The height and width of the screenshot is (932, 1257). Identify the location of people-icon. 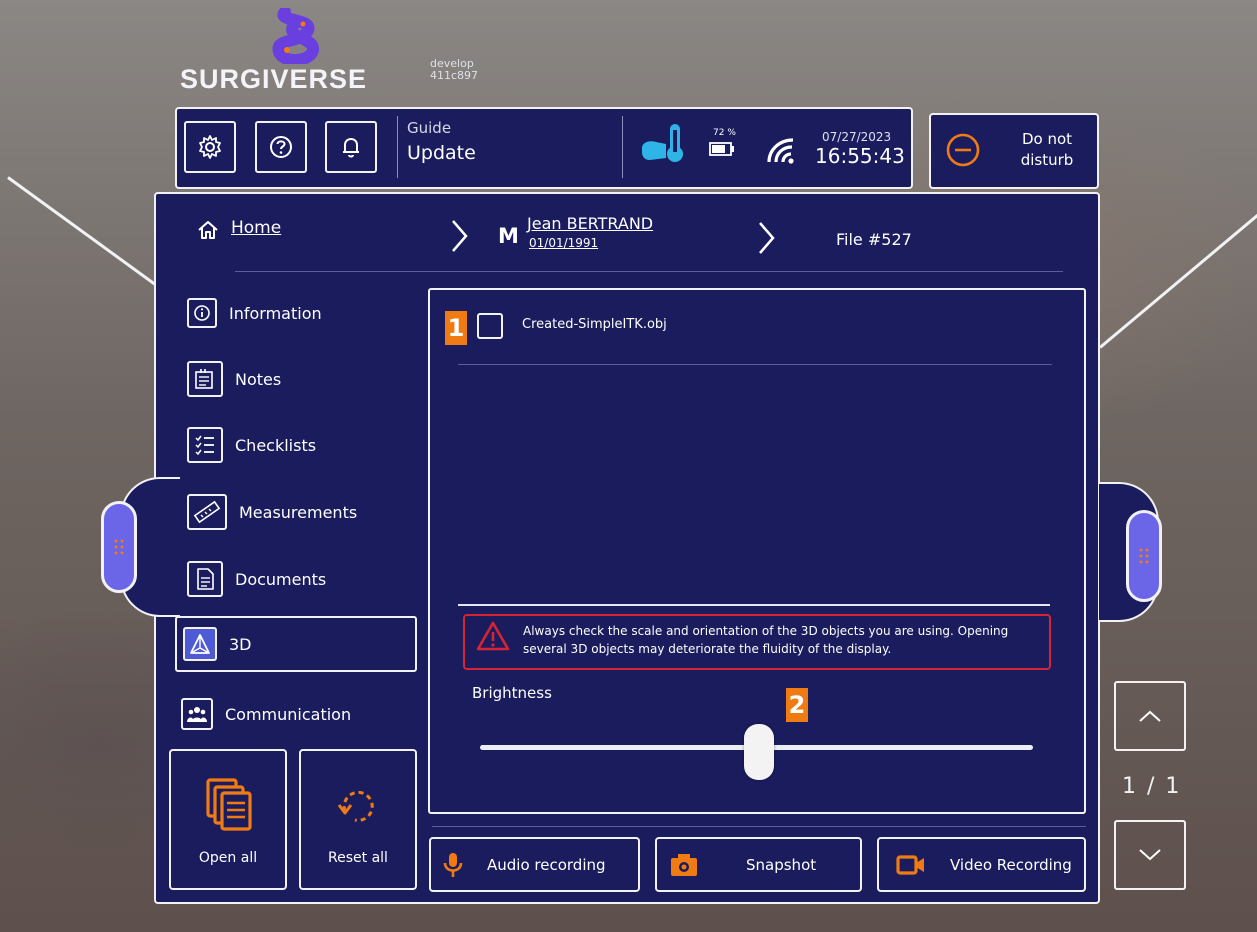
(197, 714).